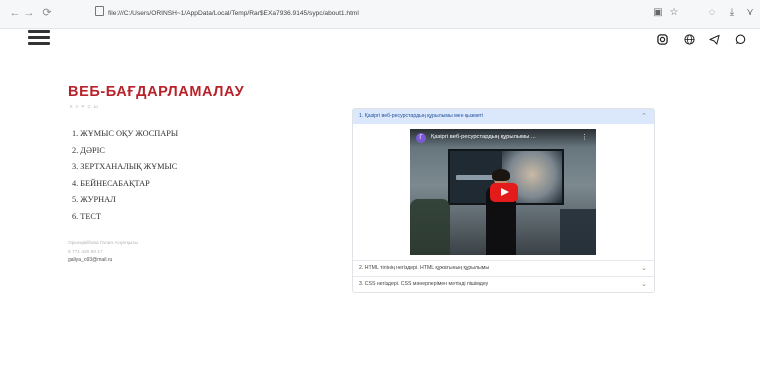 This screenshot has width=760, height=387. I want to click on more-options-icon: ⋮, so click(584, 137).